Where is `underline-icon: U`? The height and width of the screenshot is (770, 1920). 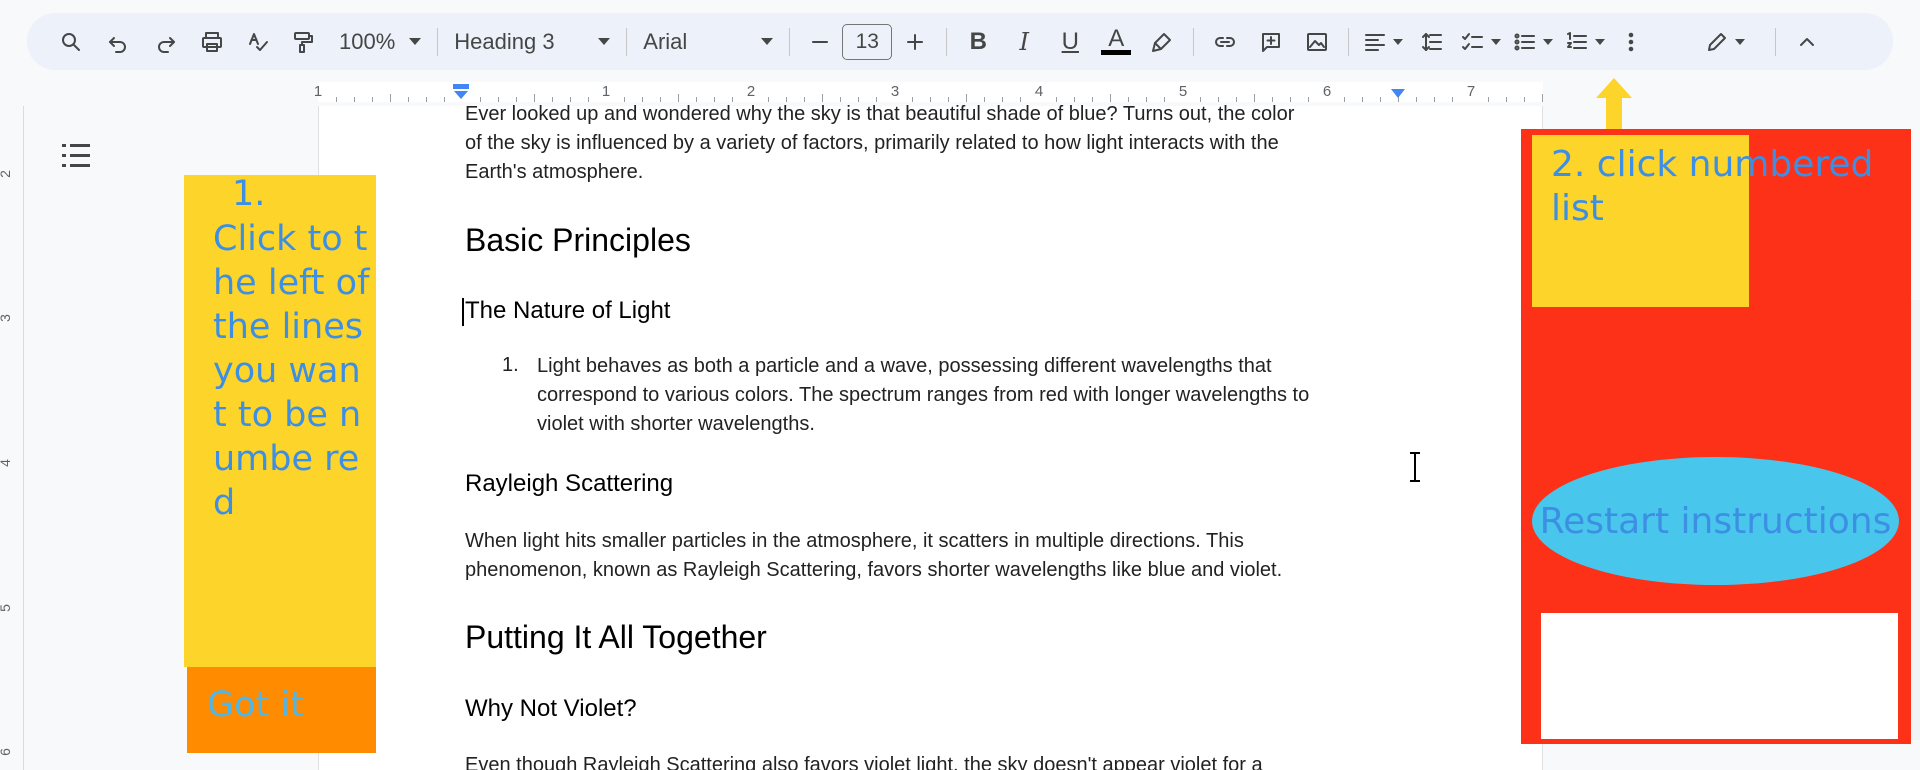 underline-icon: U is located at coordinates (1070, 41).